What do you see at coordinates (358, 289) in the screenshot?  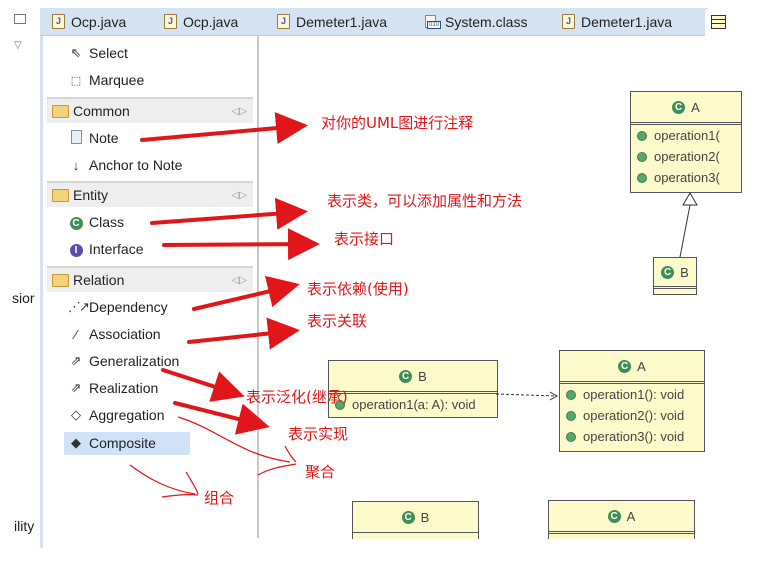 I see `annotation-dependency: 表示依赖(使用)` at bounding box center [358, 289].